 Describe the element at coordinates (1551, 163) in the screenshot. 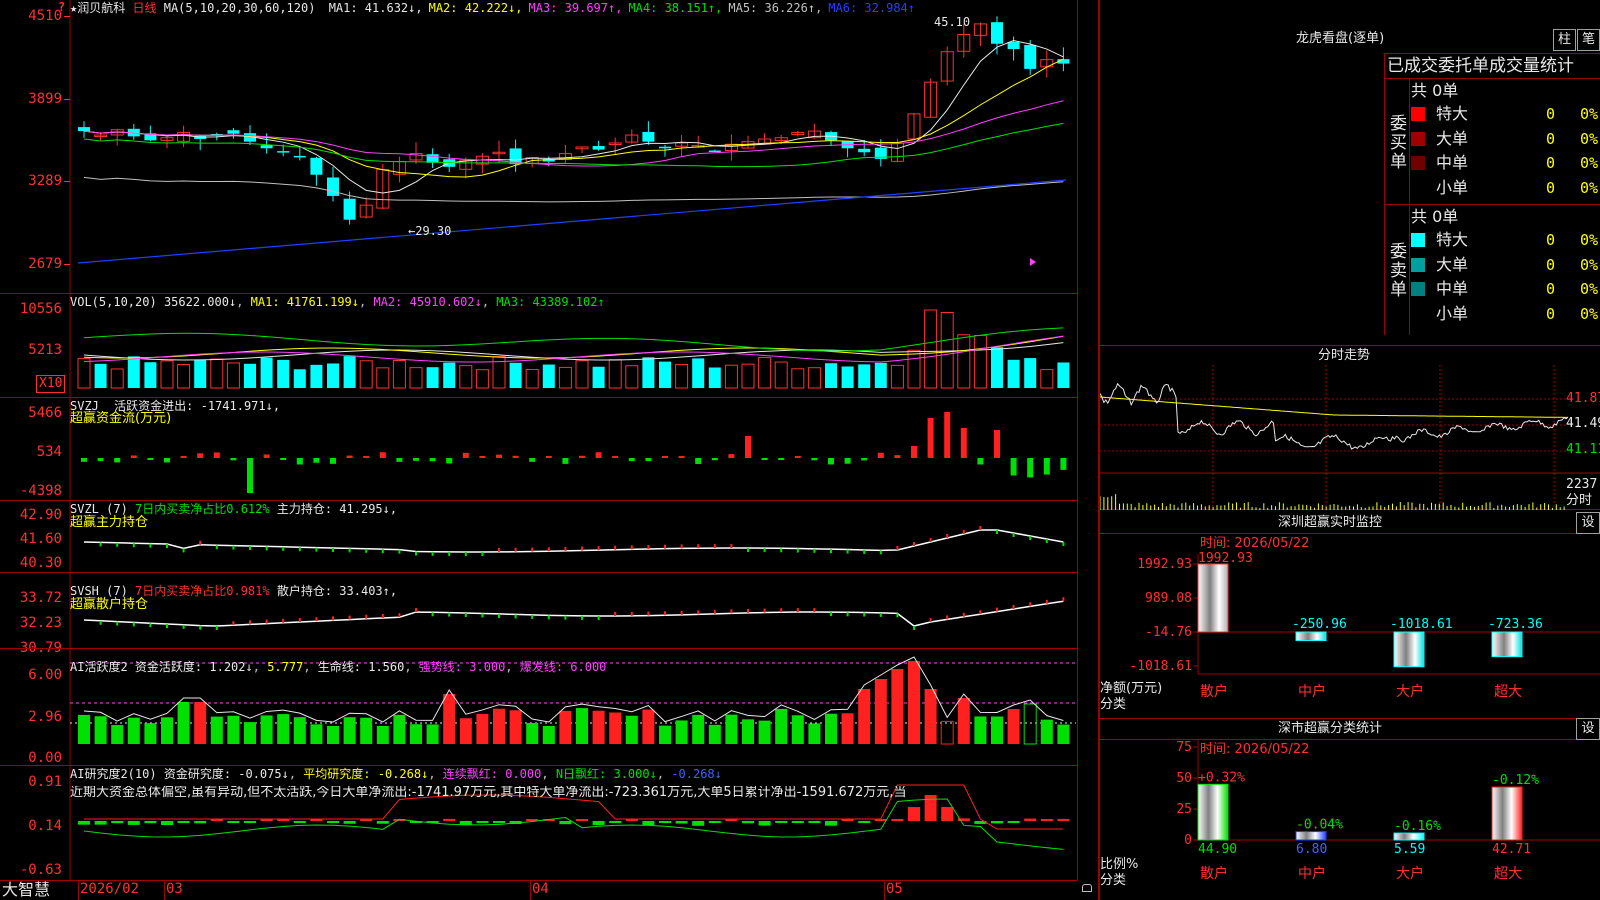

I see `buy-row-3-count: 0` at that location.